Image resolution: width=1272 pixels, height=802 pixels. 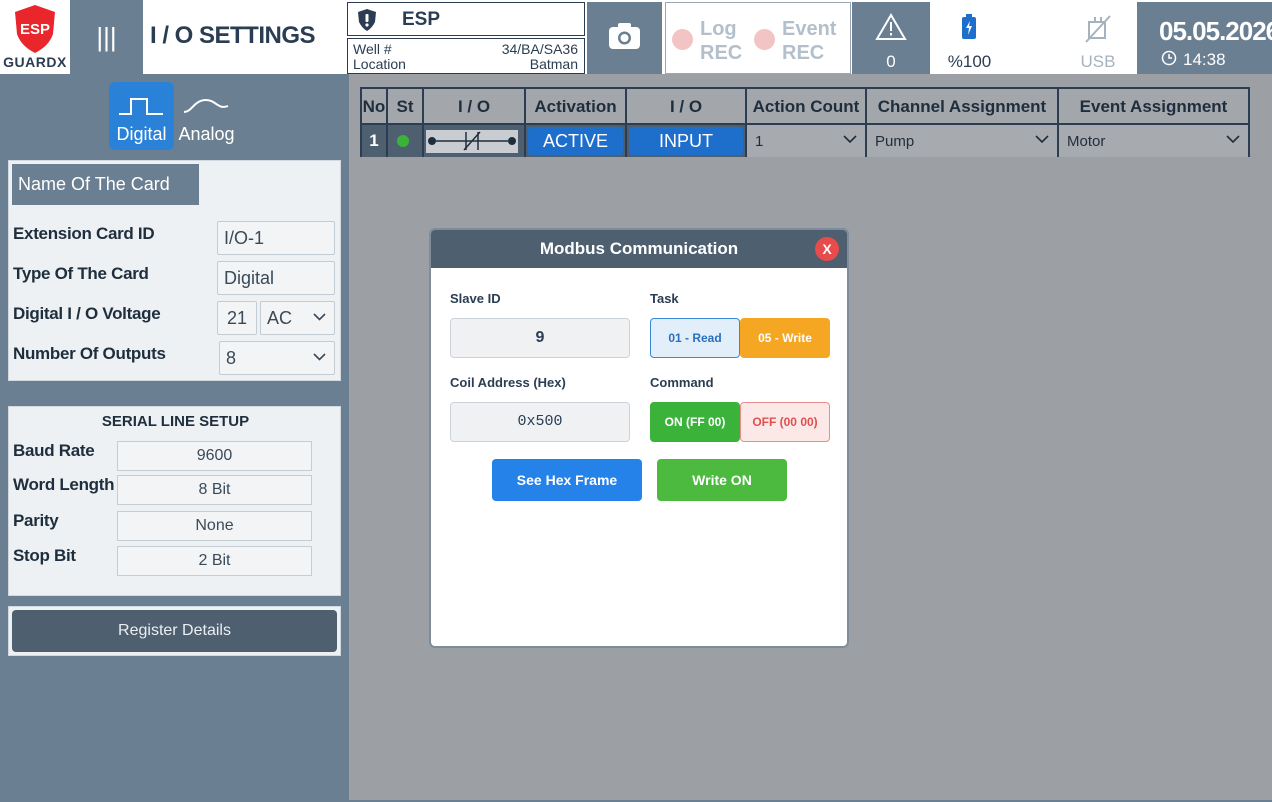 I want to click on warning-icon, so click(x=891, y=26).